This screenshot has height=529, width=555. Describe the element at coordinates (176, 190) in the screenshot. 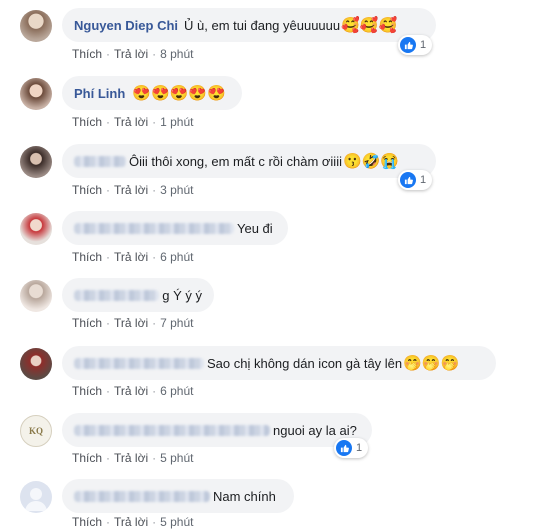

I see `timestamp: 3 phút` at that location.